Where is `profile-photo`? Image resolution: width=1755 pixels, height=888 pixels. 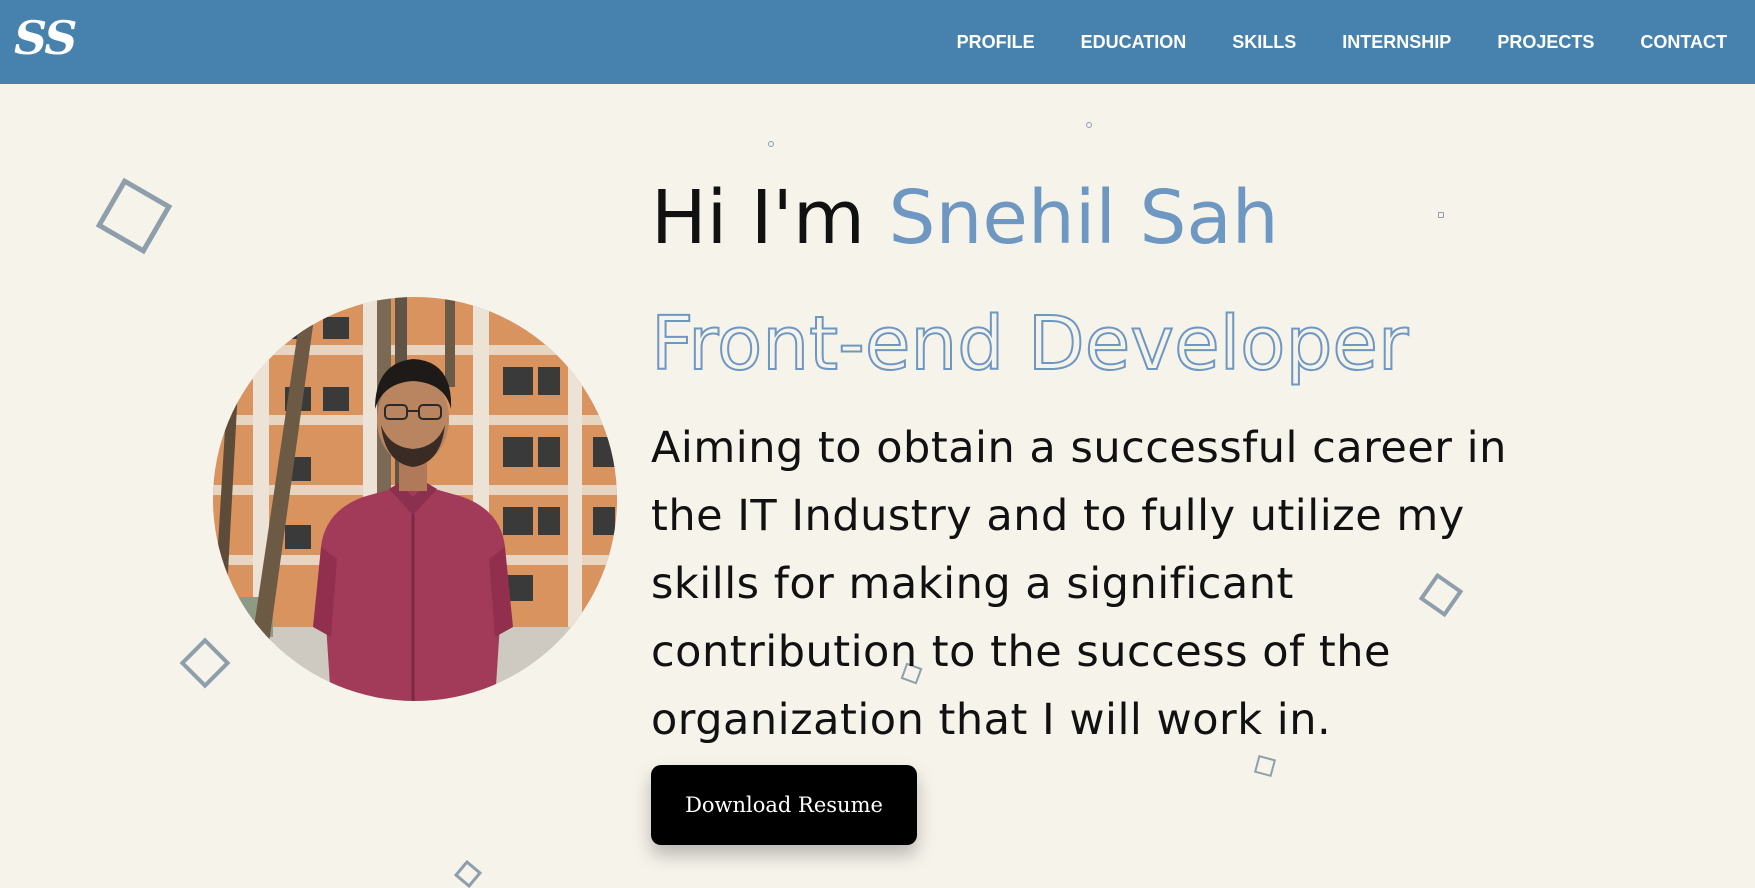
profile-photo is located at coordinates (415, 499).